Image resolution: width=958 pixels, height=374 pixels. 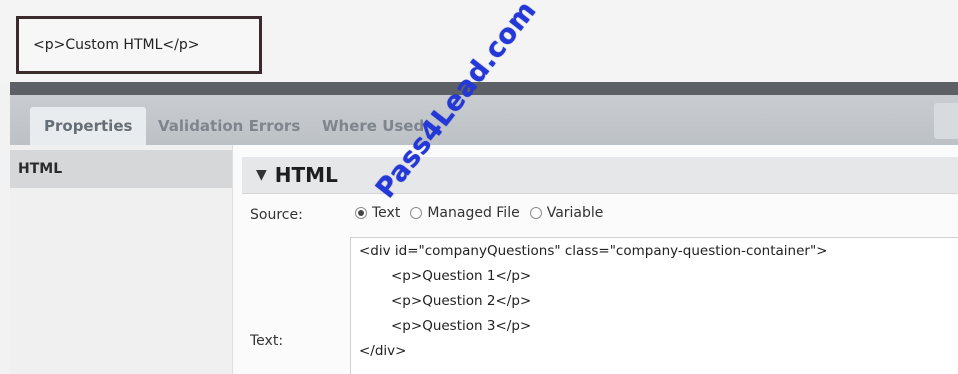 I want to click on tab-validation-errors-label: Validation Errors, so click(x=229, y=126).